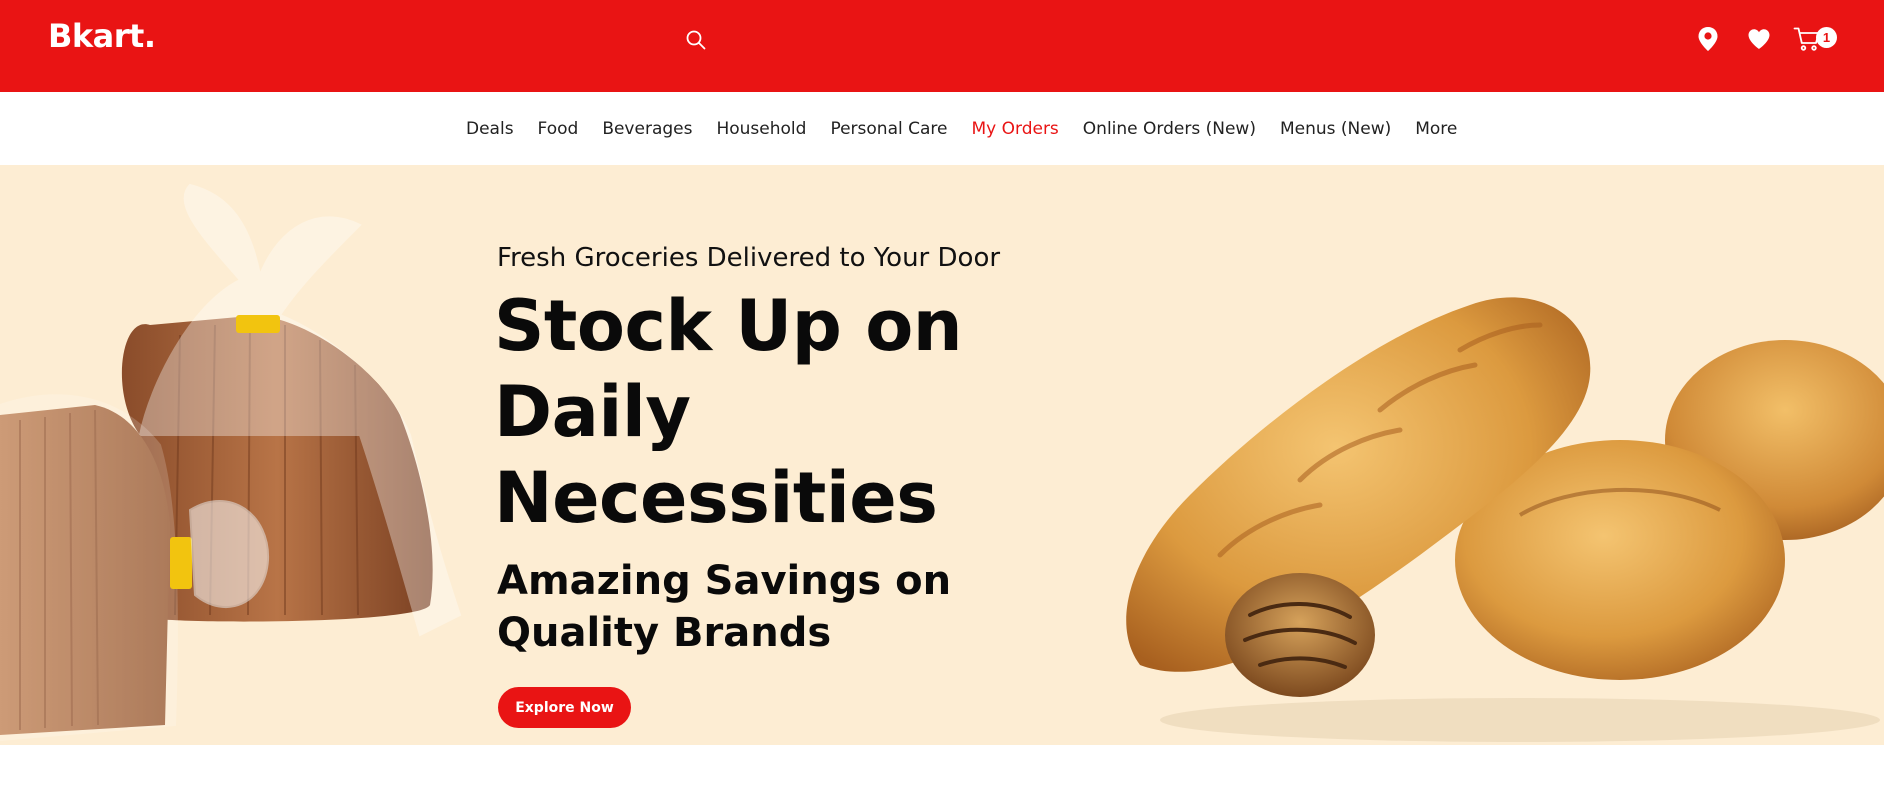  I want to click on search-button, so click(698, 42).